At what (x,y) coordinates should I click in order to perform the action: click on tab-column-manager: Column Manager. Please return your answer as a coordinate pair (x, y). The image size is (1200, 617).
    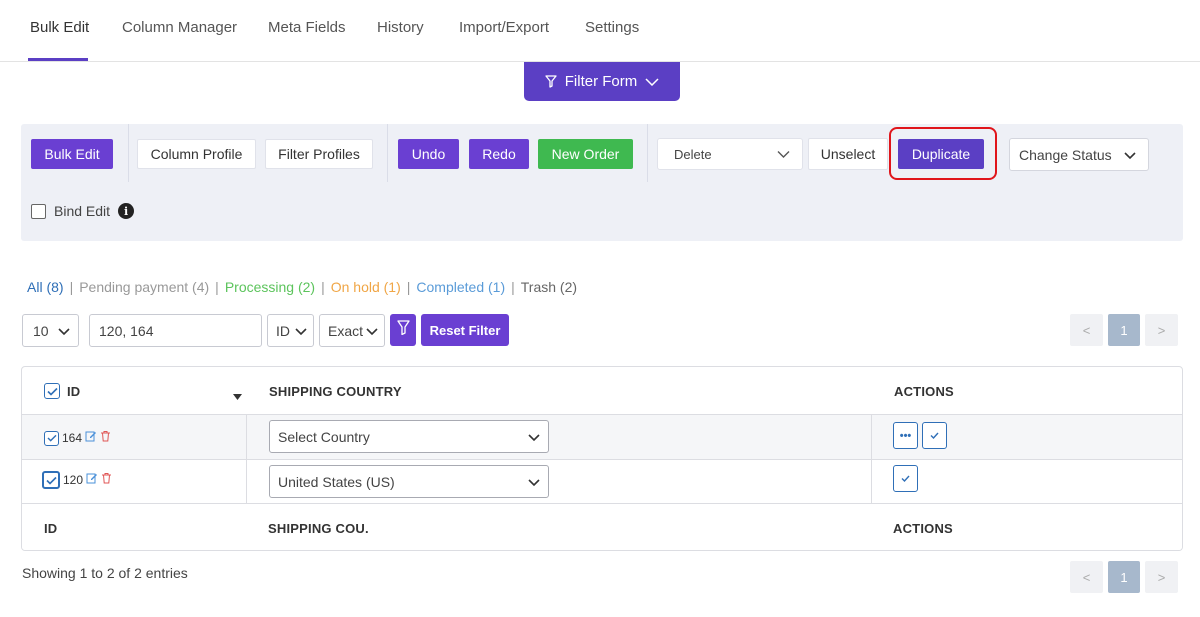
    Looking at the image, I should click on (179, 27).